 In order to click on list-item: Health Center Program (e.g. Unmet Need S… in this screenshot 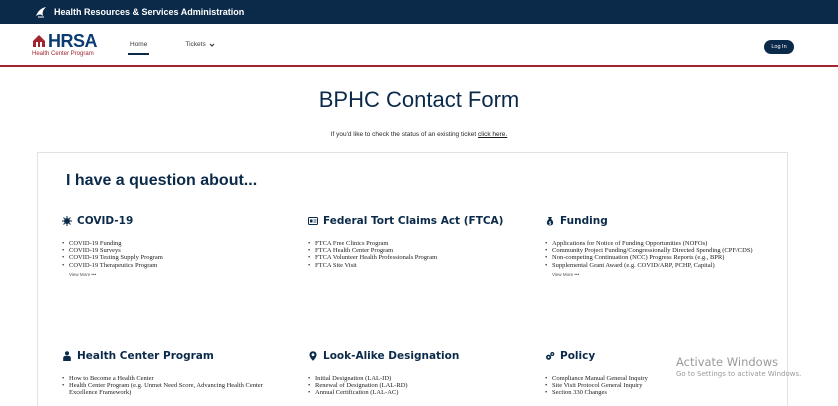, I will do `click(172, 389)`.